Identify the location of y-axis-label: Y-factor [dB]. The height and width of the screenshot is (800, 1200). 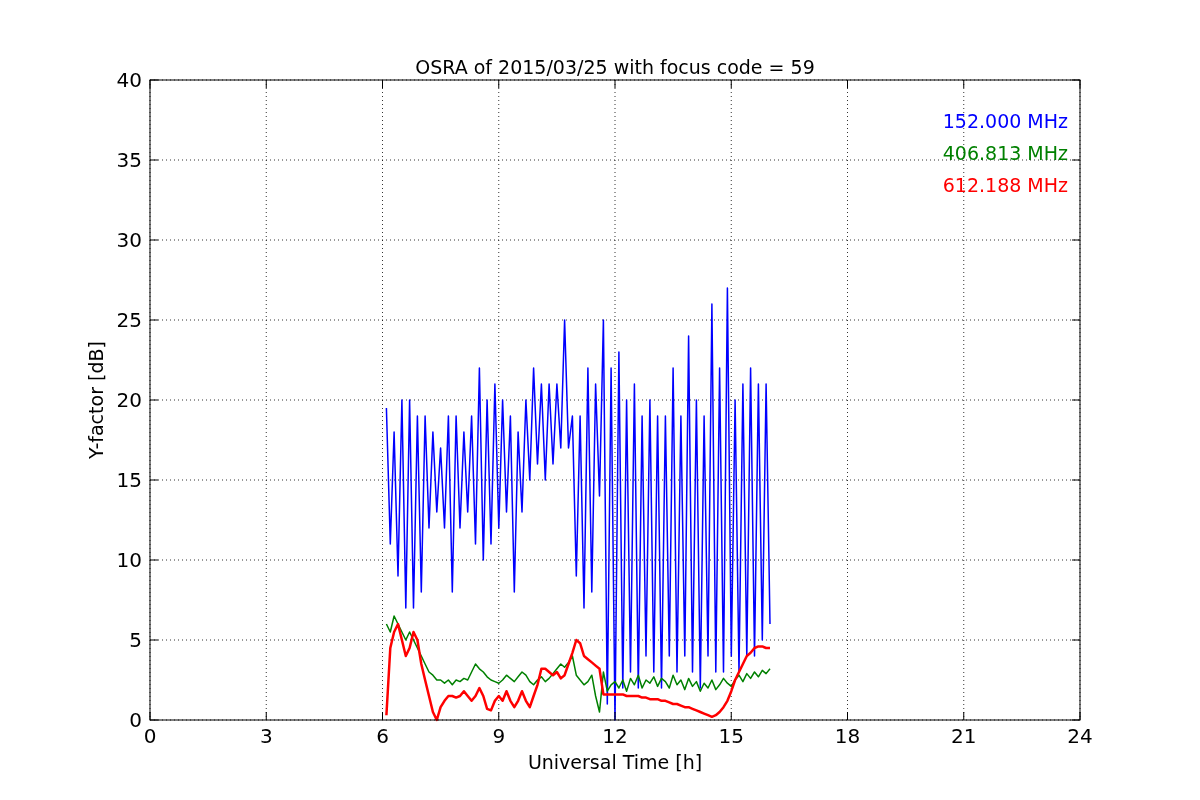
(96, 400).